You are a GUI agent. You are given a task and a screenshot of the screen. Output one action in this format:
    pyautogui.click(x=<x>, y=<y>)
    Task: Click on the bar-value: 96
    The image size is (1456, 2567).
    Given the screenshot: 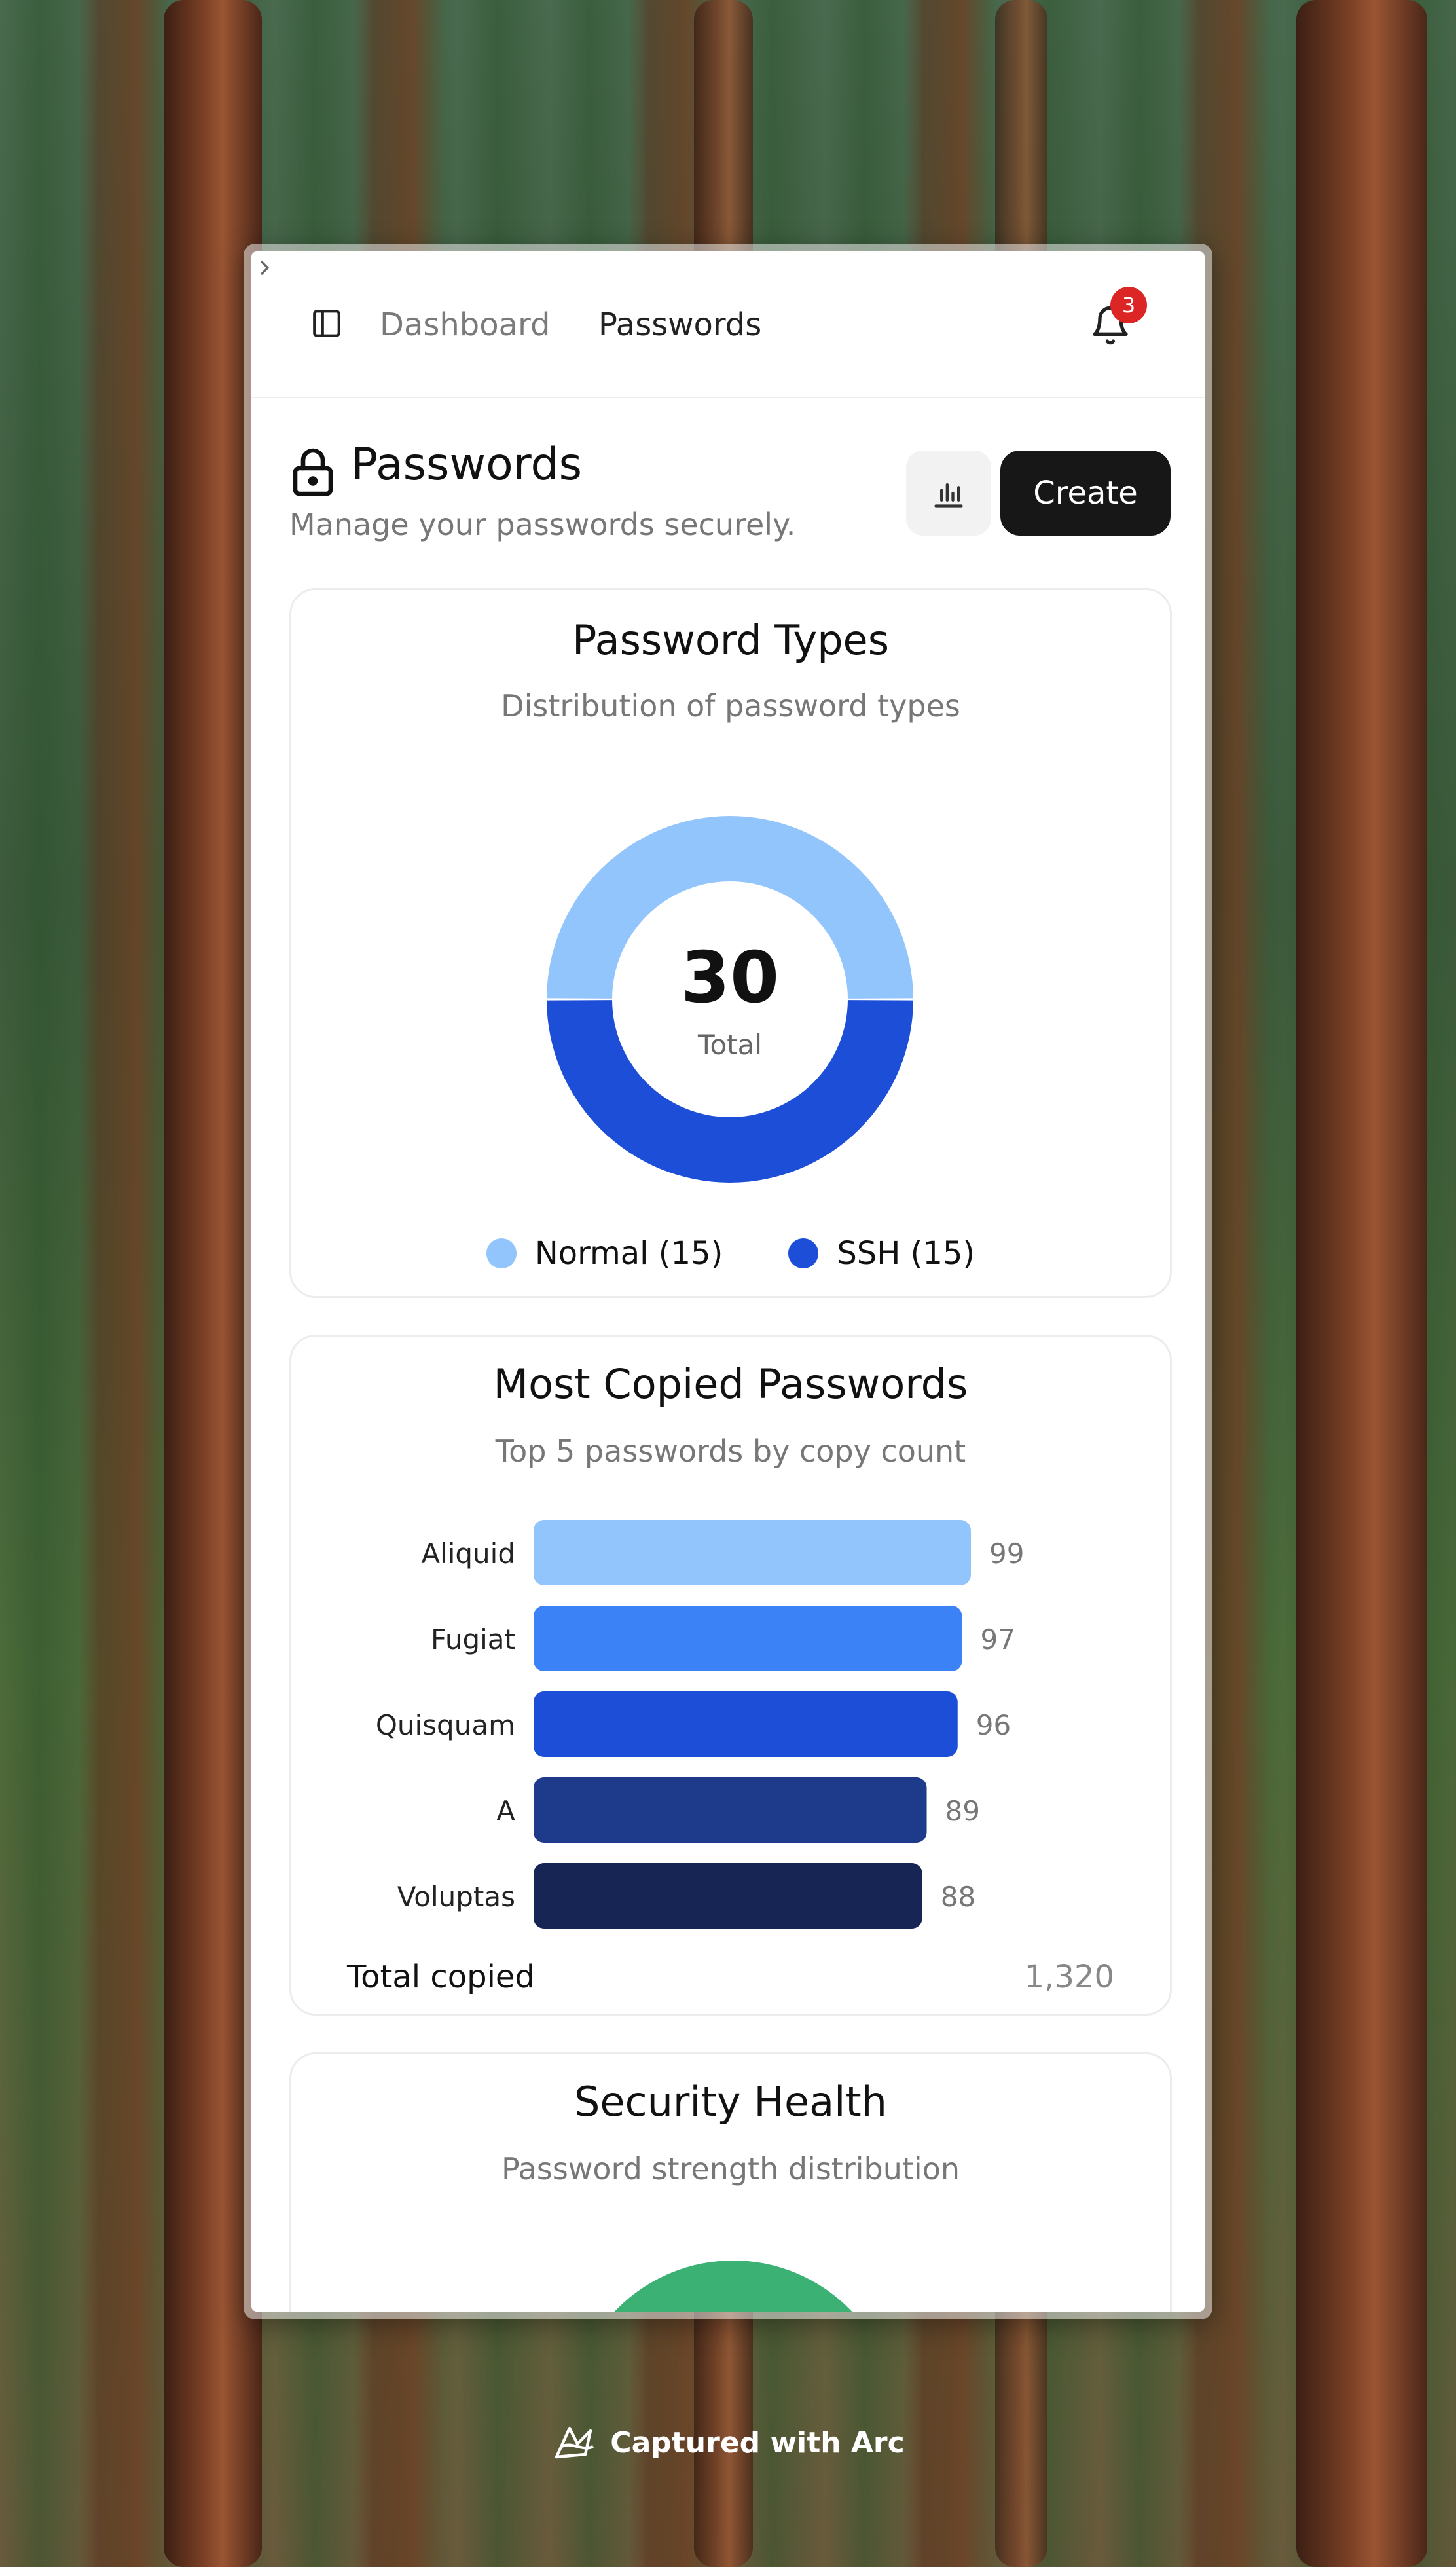 What is the action you would take?
    pyautogui.click(x=993, y=1725)
    